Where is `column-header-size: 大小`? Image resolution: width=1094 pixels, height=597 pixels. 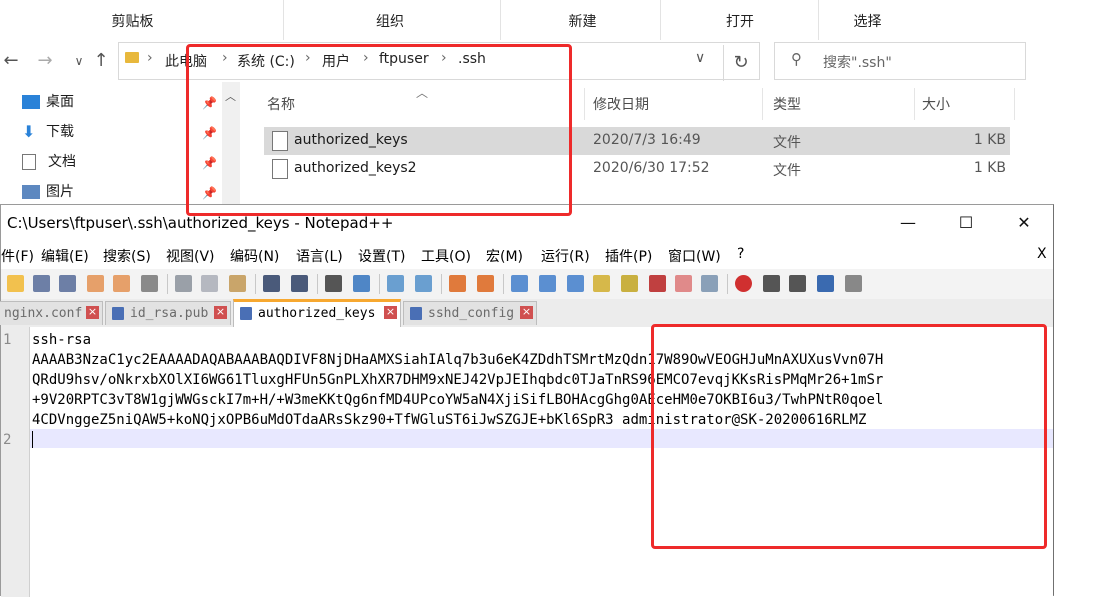
column-header-size: 大小 is located at coordinates (936, 104).